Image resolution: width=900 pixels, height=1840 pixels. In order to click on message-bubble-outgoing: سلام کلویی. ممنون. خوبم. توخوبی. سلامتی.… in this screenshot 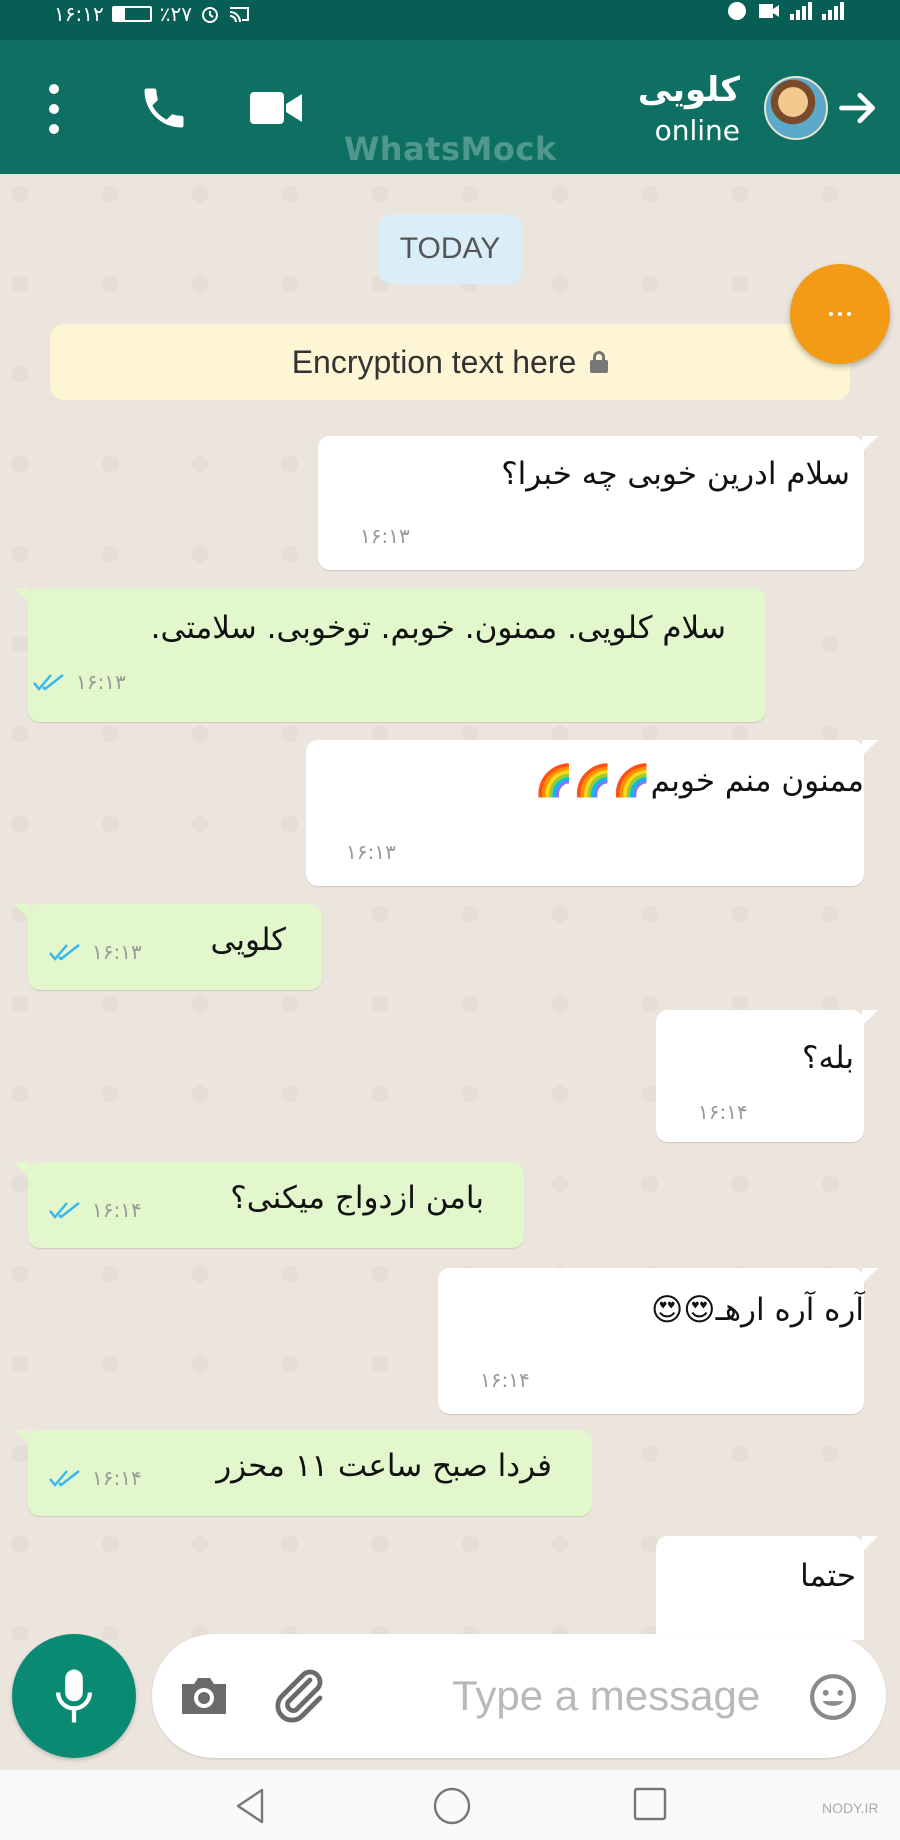, I will do `click(390, 655)`.